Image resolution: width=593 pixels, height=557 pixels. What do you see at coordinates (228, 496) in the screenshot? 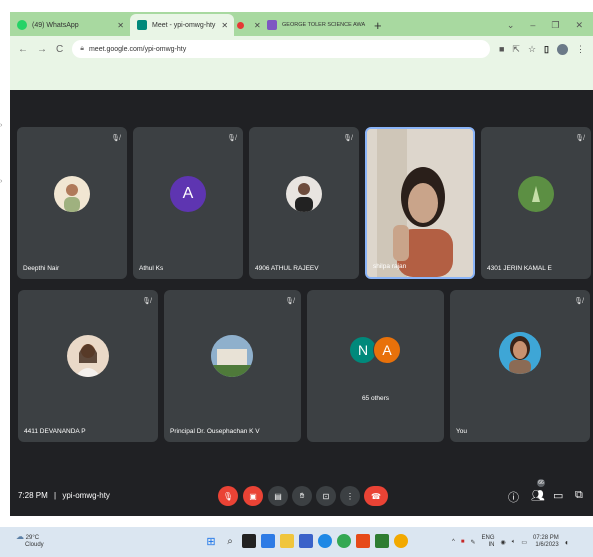
I see `mic-toggle-button: 🎙︎` at bounding box center [228, 496].